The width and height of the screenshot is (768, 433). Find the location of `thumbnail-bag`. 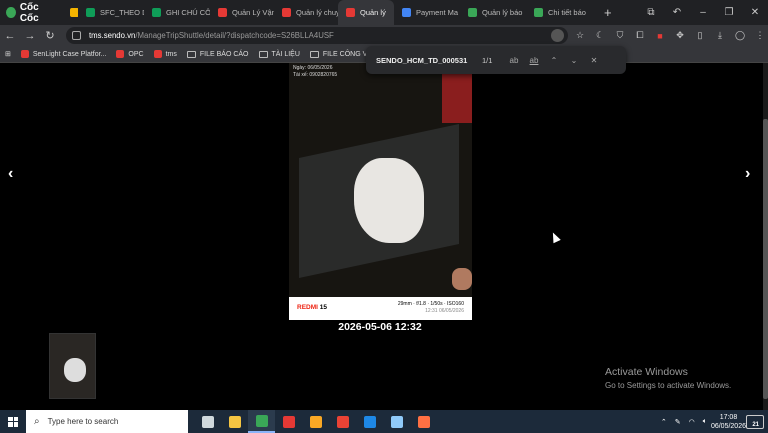

thumbnail-bag is located at coordinates (75, 370).